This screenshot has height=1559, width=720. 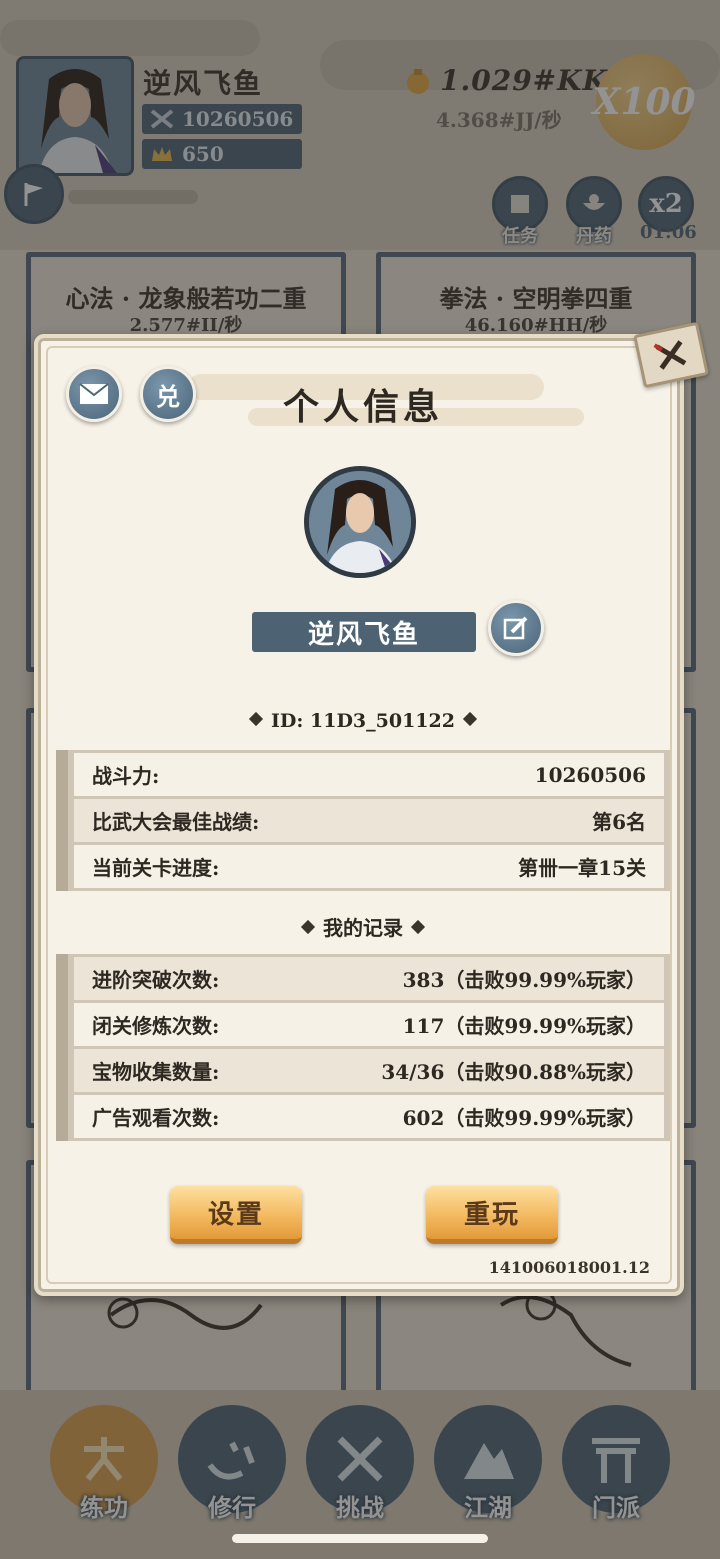 What do you see at coordinates (156, 1026) in the screenshot?
I see `row-label: 闭关修炼次数:` at bounding box center [156, 1026].